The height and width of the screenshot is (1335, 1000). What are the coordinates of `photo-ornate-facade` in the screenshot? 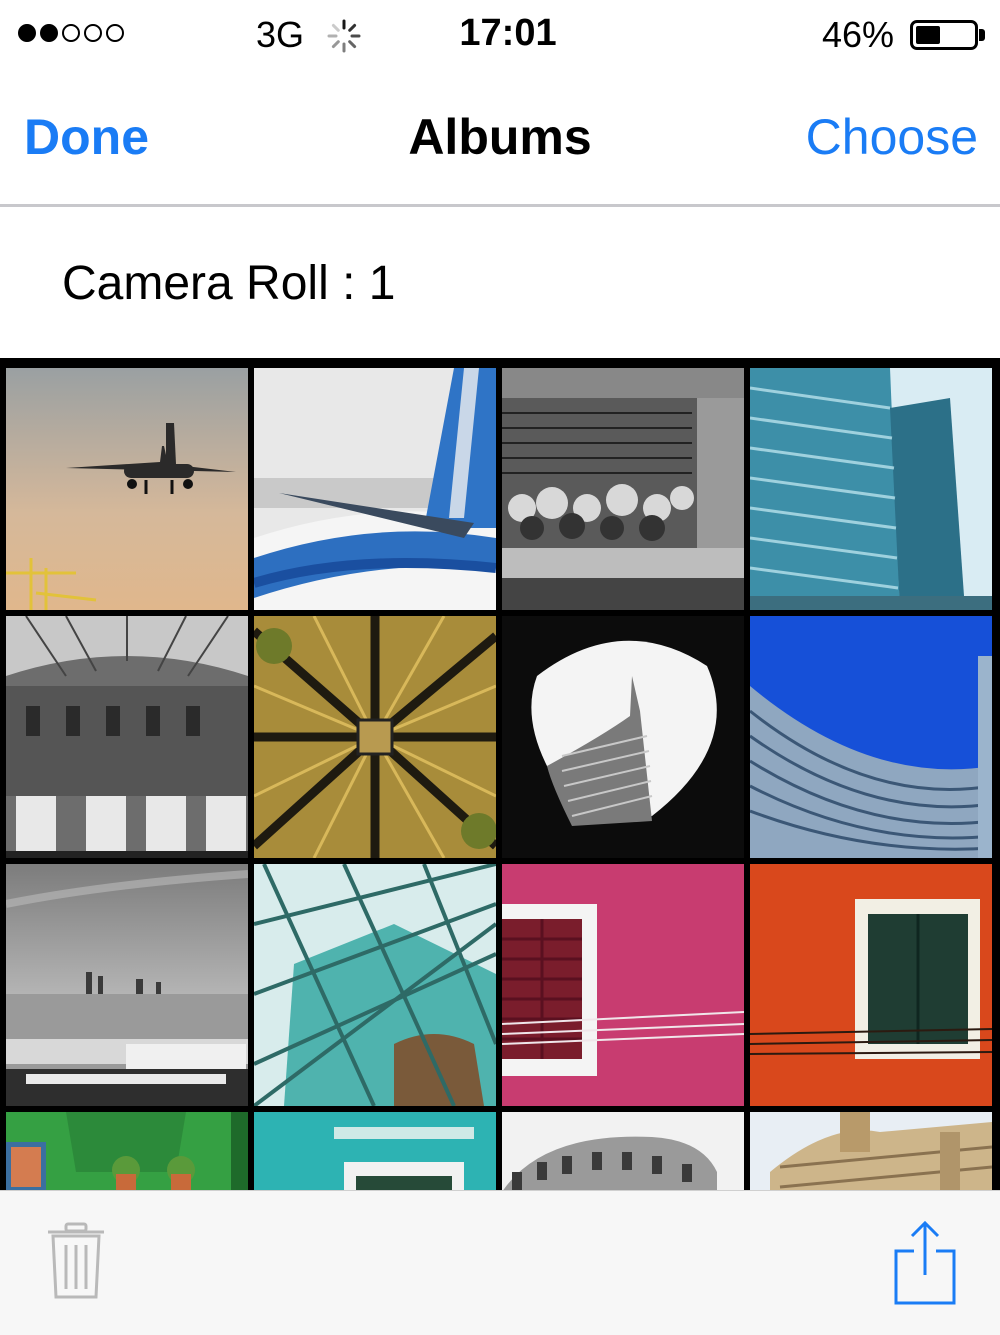 It's located at (871, 1151).